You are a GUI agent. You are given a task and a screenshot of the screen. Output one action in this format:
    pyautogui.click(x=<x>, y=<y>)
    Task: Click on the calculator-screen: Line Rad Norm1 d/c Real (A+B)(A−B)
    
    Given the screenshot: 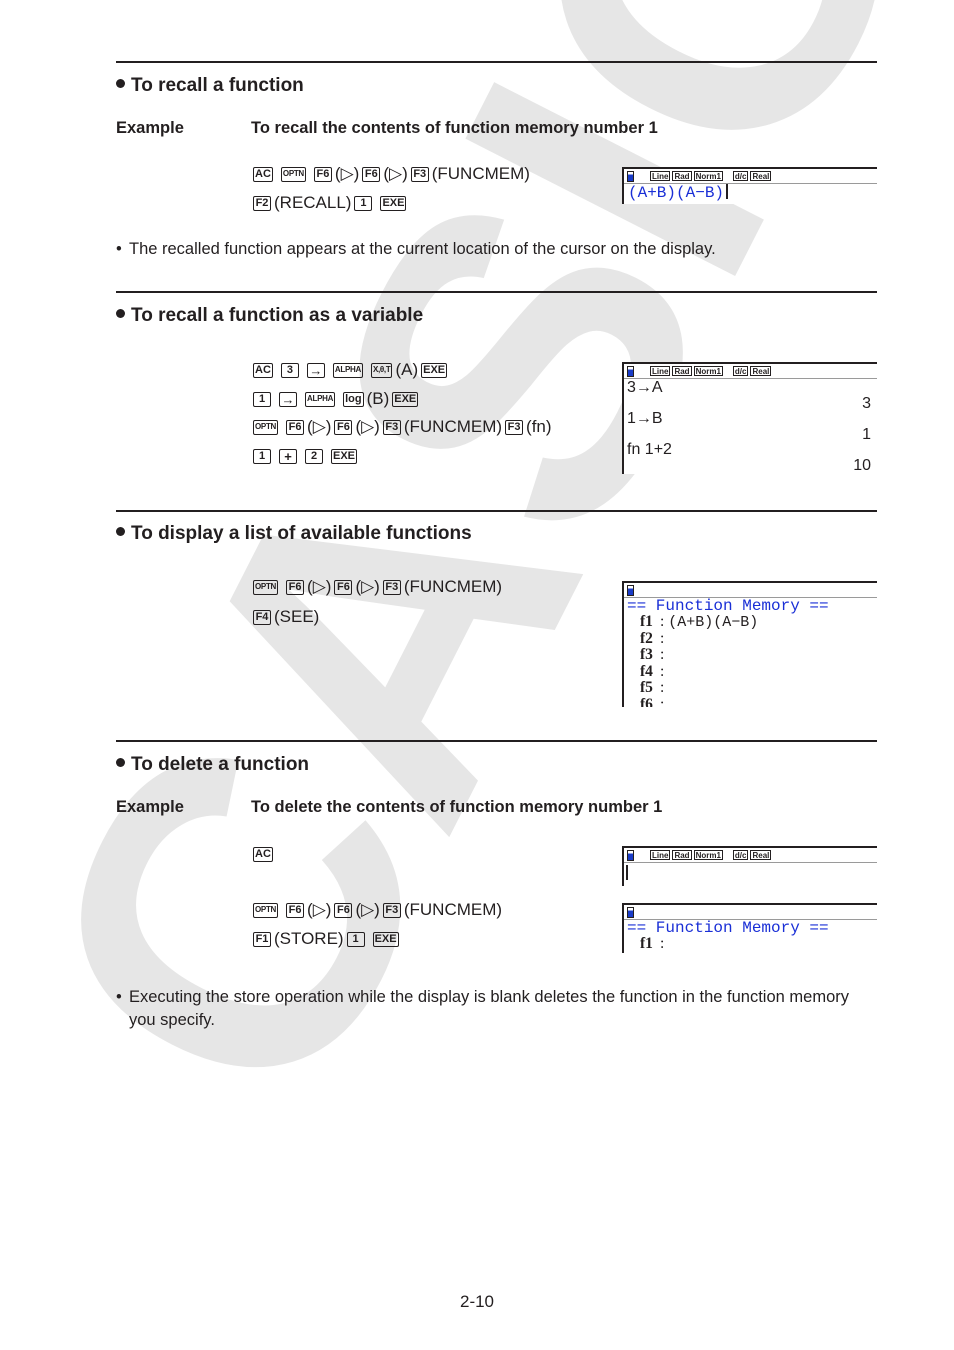 What is the action you would take?
    pyautogui.click(x=749, y=185)
    